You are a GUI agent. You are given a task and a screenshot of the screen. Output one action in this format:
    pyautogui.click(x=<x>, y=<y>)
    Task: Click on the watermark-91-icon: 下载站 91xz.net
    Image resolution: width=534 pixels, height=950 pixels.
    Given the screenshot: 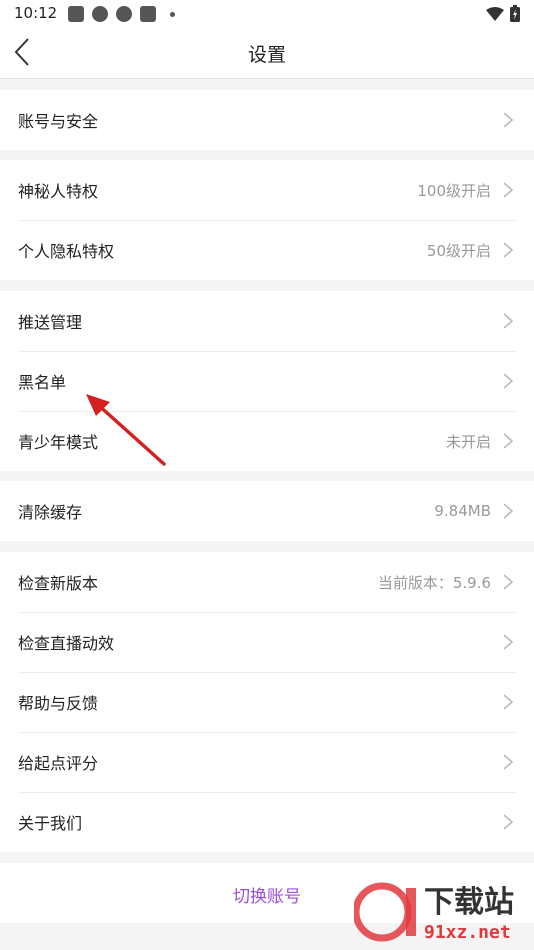 What is the action you would take?
    pyautogui.click(x=433, y=912)
    